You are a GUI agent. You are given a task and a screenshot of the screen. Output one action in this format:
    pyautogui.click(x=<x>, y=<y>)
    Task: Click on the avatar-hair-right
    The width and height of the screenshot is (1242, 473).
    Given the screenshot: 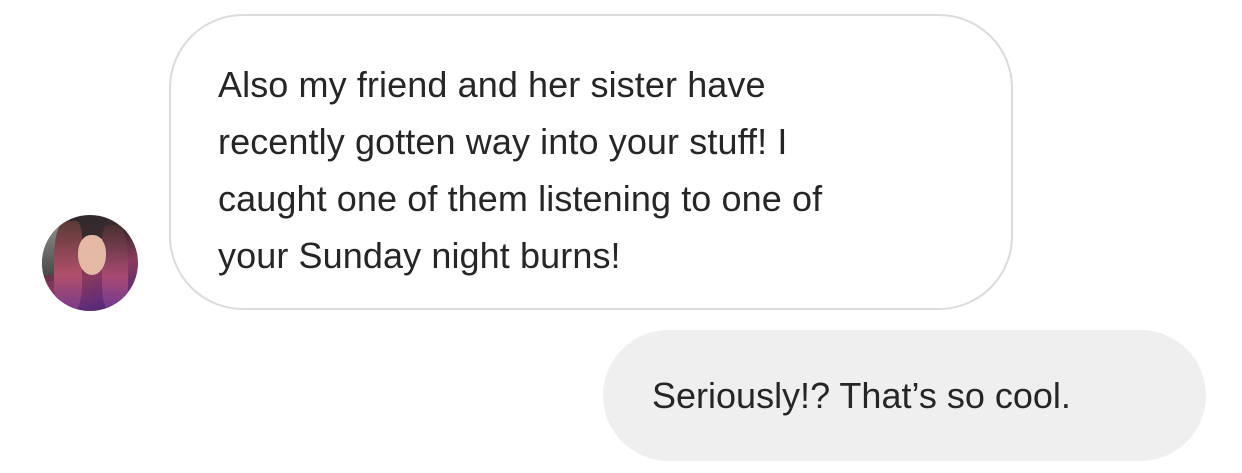 What is the action you would take?
    pyautogui.click(x=115, y=268)
    